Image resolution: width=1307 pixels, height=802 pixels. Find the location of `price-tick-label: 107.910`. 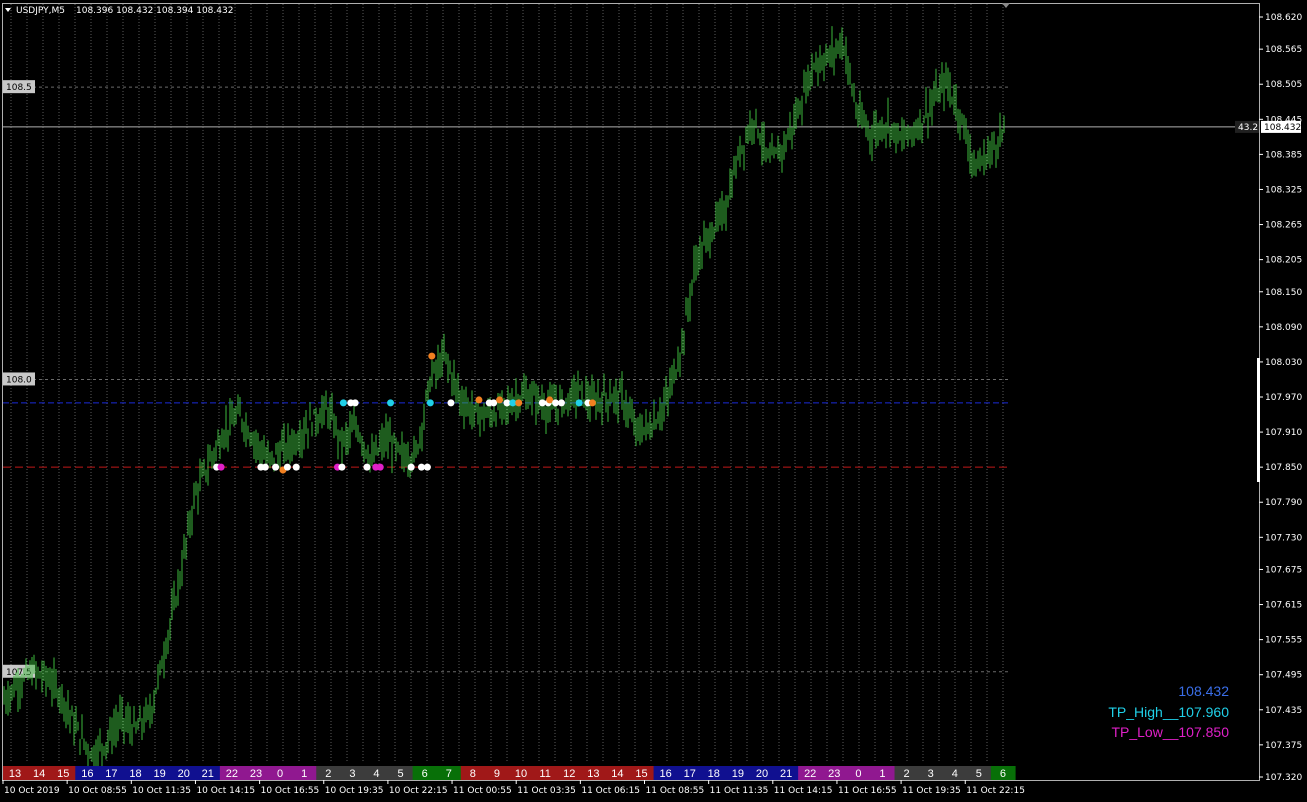

price-tick-label: 107.910 is located at coordinates (1283, 433).